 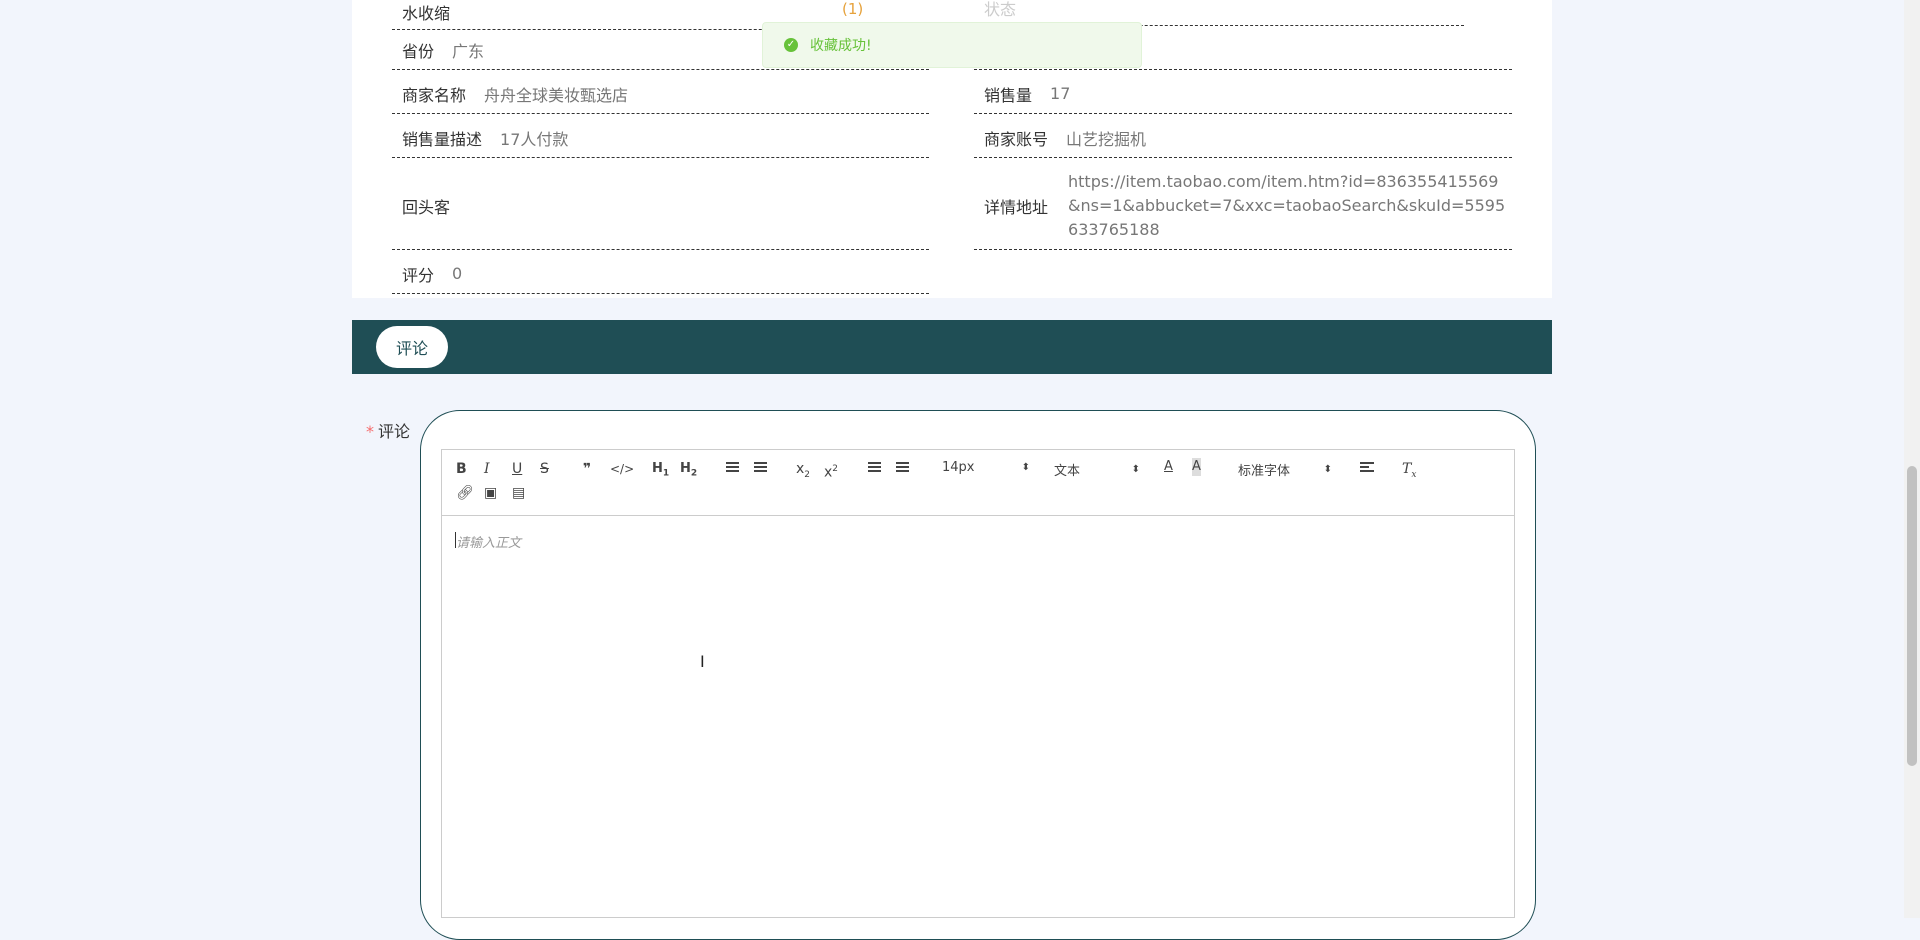 What do you see at coordinates (1016, 139) in the screenshot?
I see `merchant-account-label: 商家账号` at bounding box center [1016, 139].